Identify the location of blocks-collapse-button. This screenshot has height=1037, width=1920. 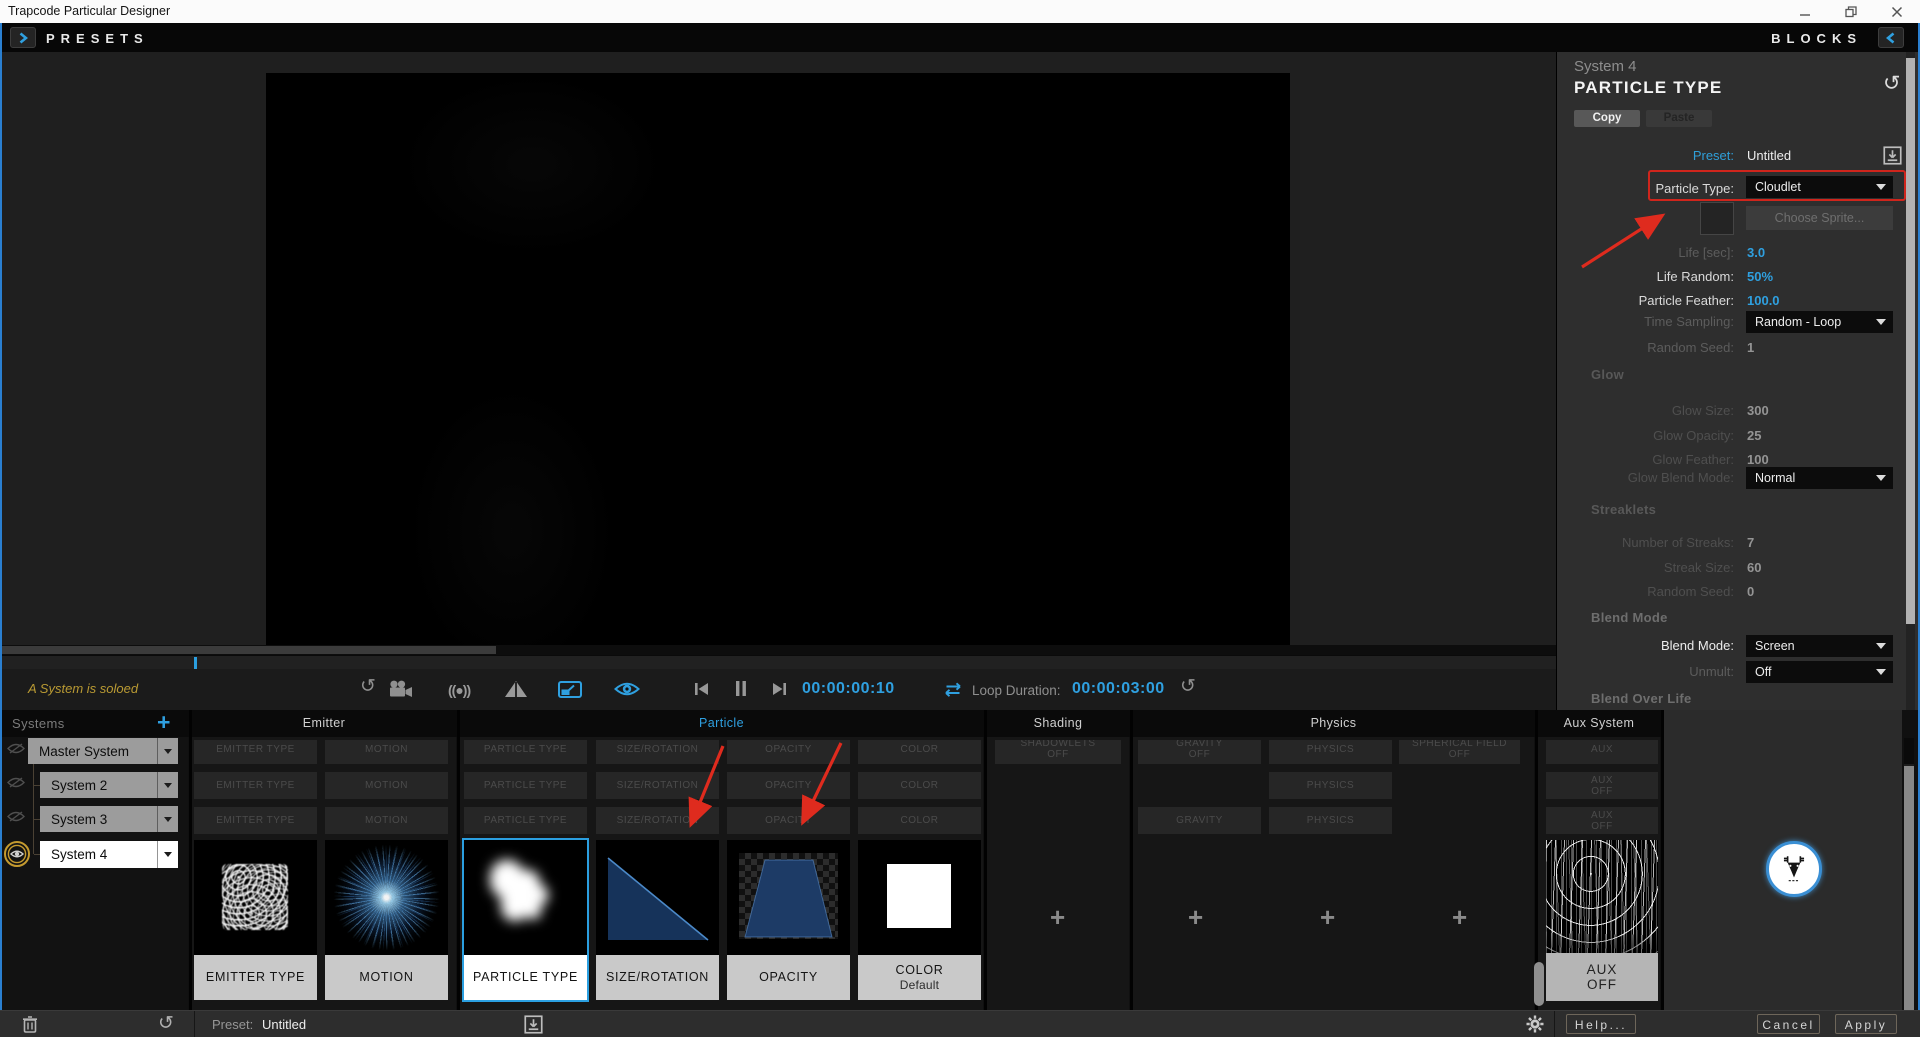
(1891, 37).